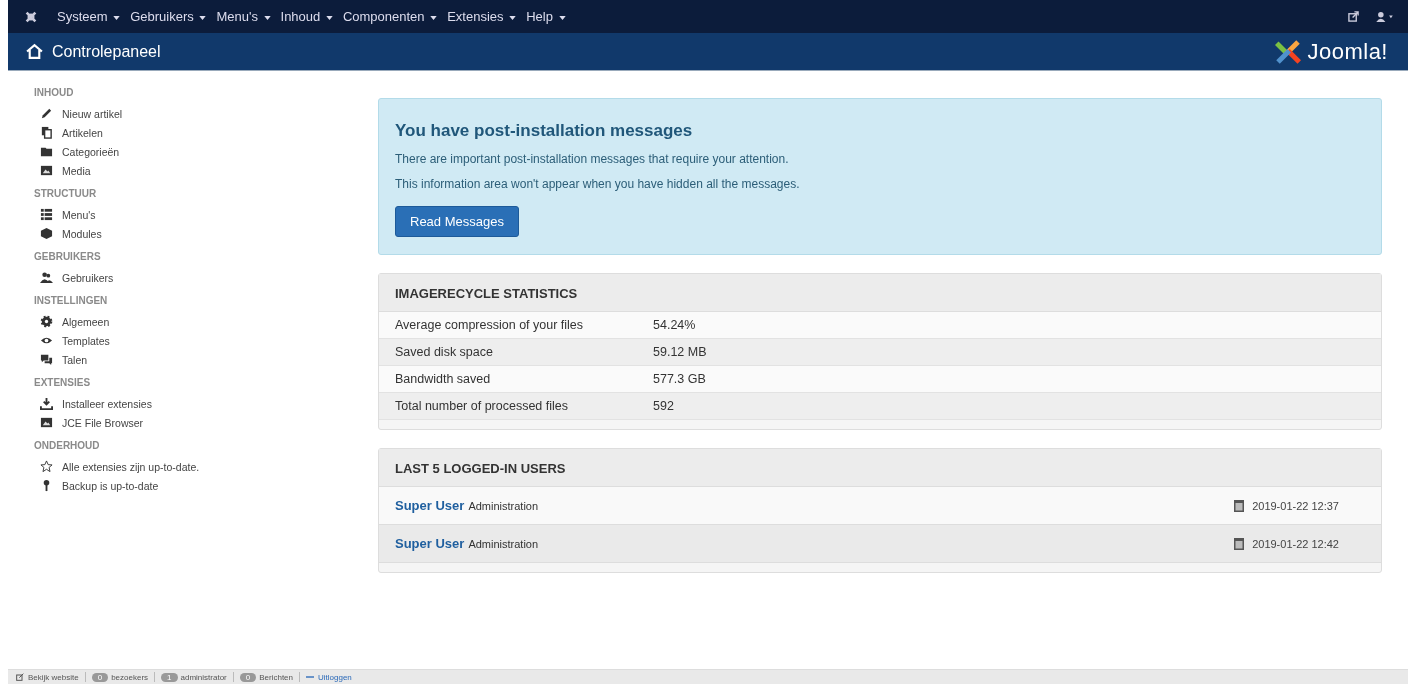  Describe the element at coordinates (1384, 16) in the screenshot. I see `user-menu-icon` at that location.